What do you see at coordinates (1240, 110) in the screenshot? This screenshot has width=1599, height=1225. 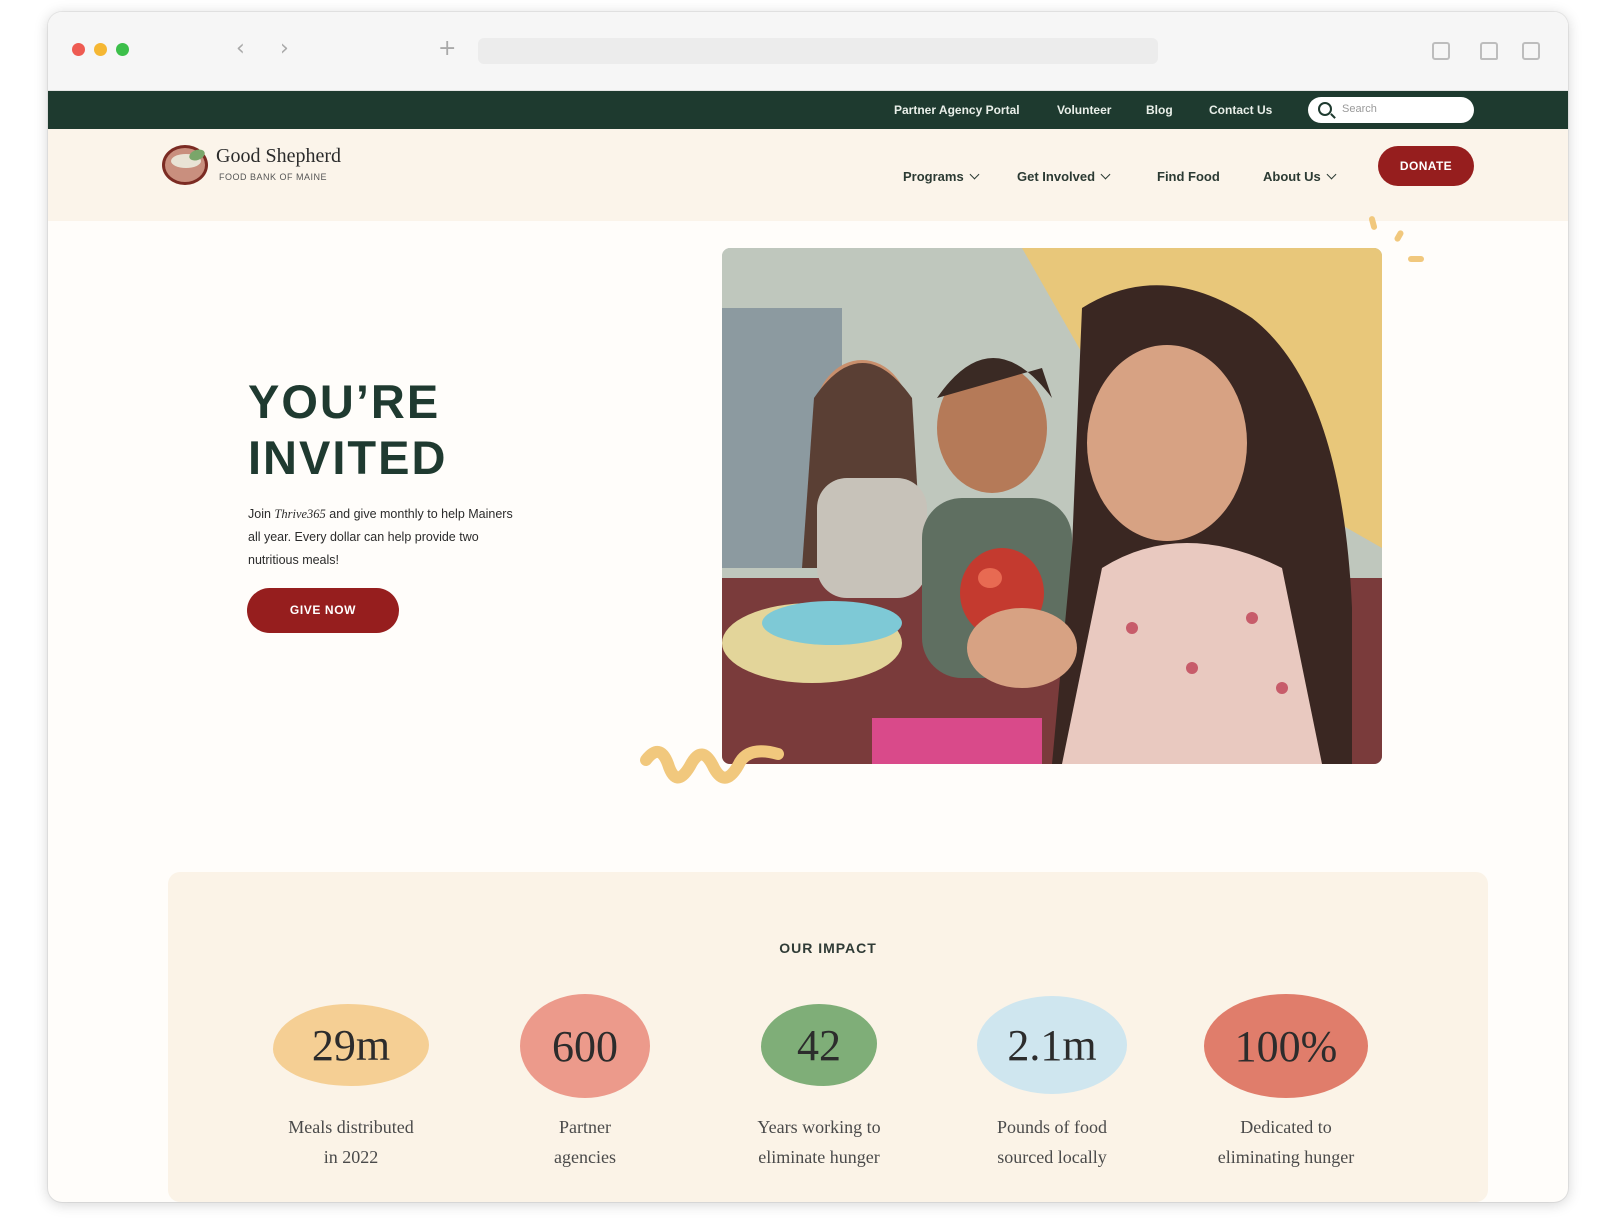 I see `contact-us-link: Contact Us` at bounding box center [1240, 110].